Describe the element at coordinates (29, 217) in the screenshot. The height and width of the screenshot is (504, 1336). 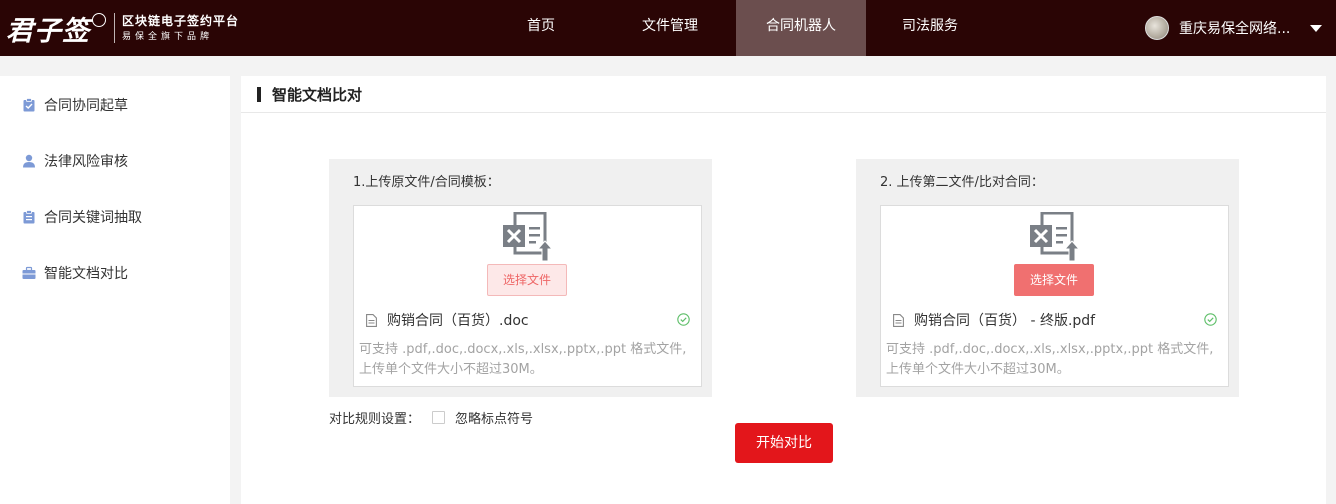
I see `clipboard-list-icon` at that location.